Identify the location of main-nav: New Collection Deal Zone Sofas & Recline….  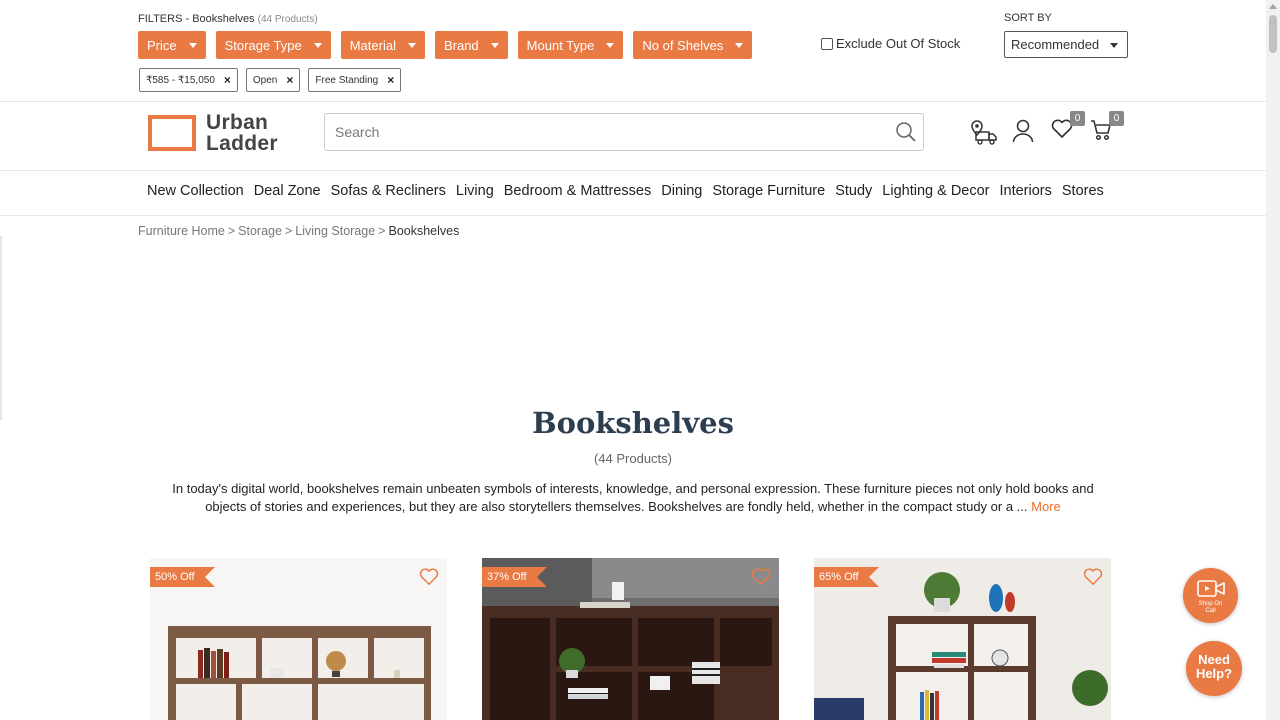
(633, 194).